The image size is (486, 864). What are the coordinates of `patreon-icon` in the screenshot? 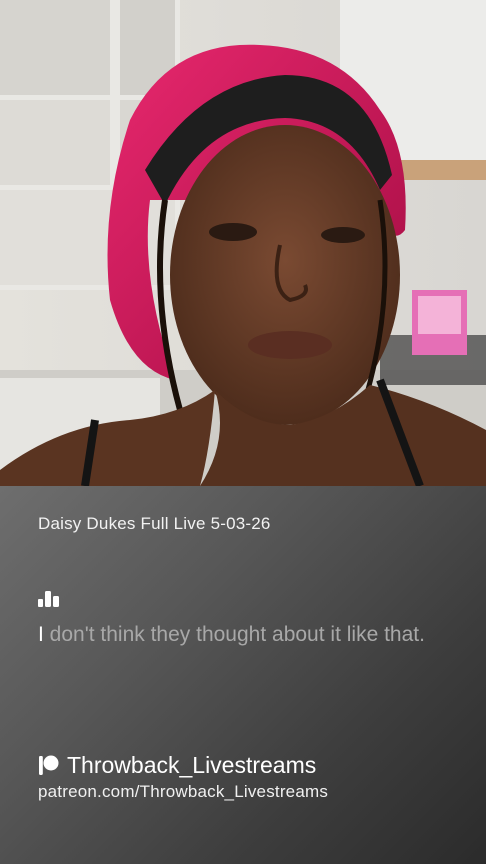 It's located at (49, 765).